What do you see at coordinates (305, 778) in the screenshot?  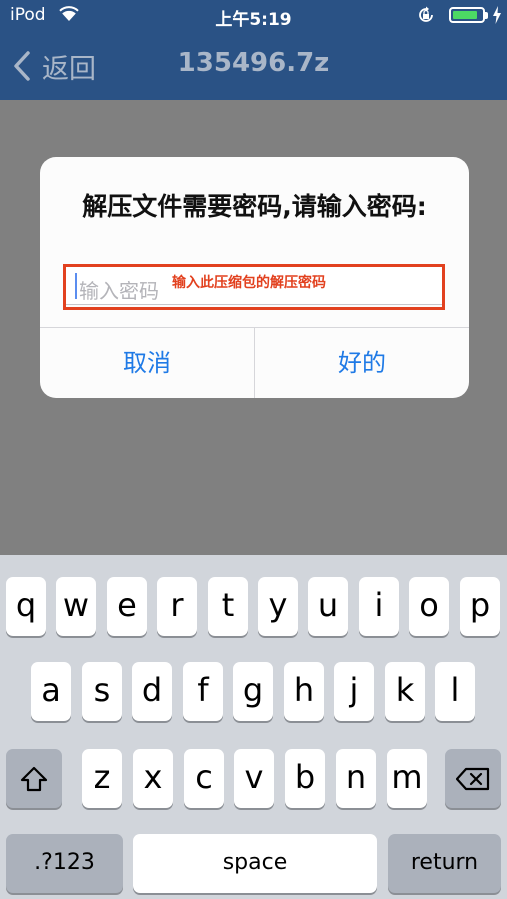 I see `key-b: b` at bounding box center [305, 778].